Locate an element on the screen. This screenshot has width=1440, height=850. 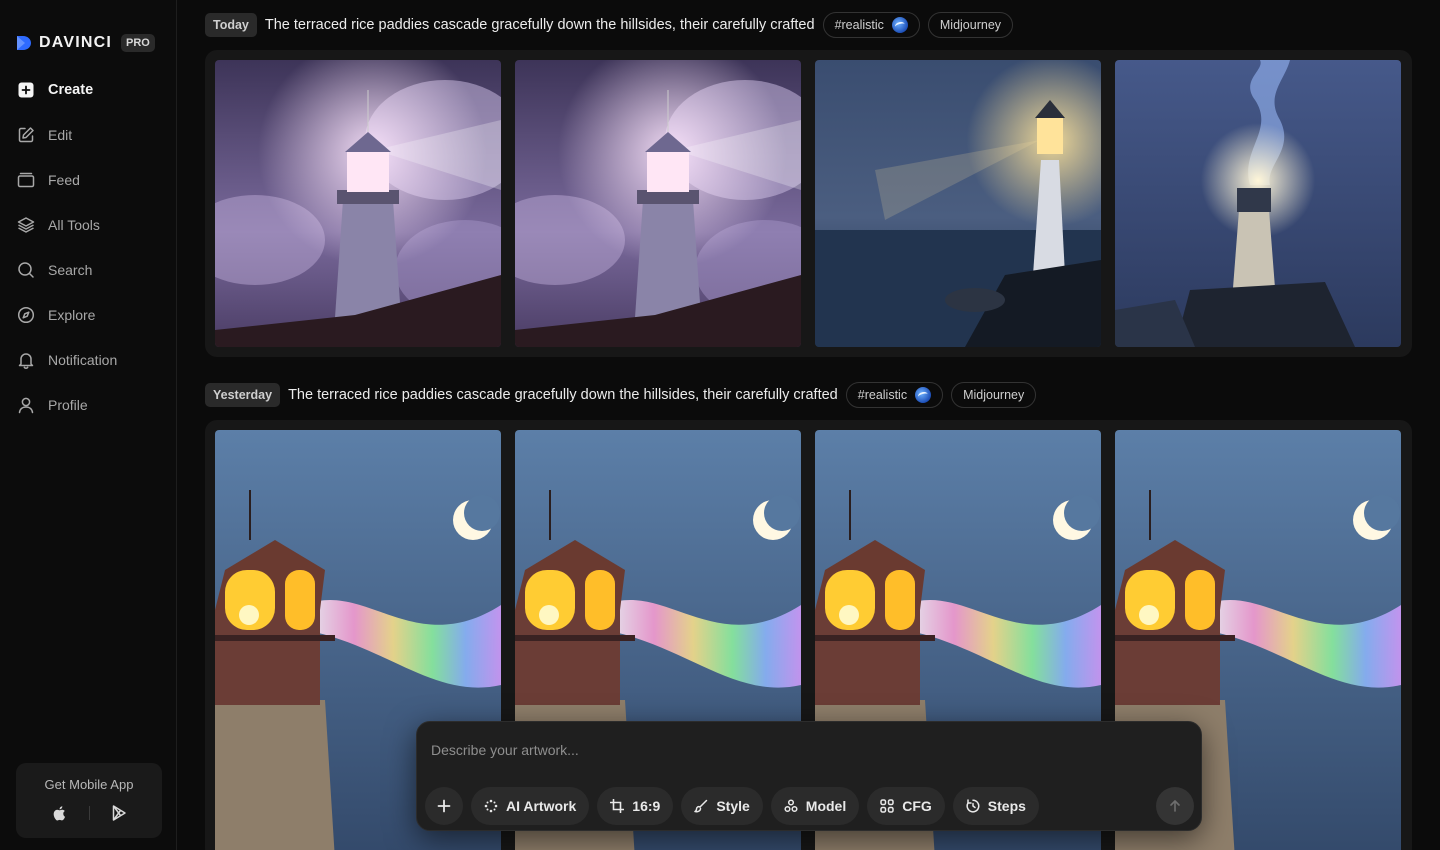
lighthouse-sea-image is located at coordinates (958, 203).